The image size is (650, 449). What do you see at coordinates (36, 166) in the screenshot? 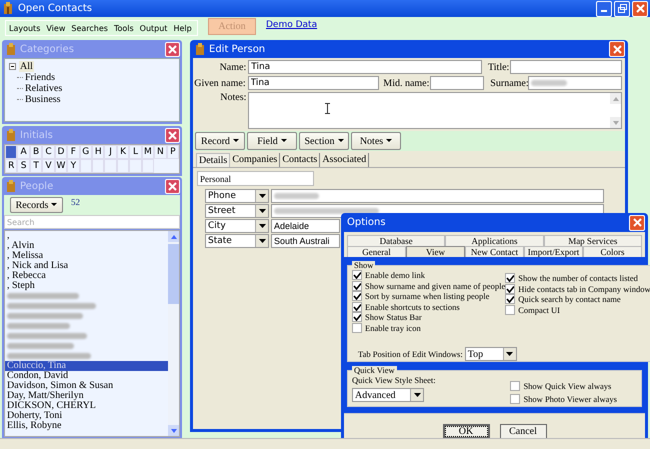
I see `initial-letter: T` at bounding box center [36, 166].